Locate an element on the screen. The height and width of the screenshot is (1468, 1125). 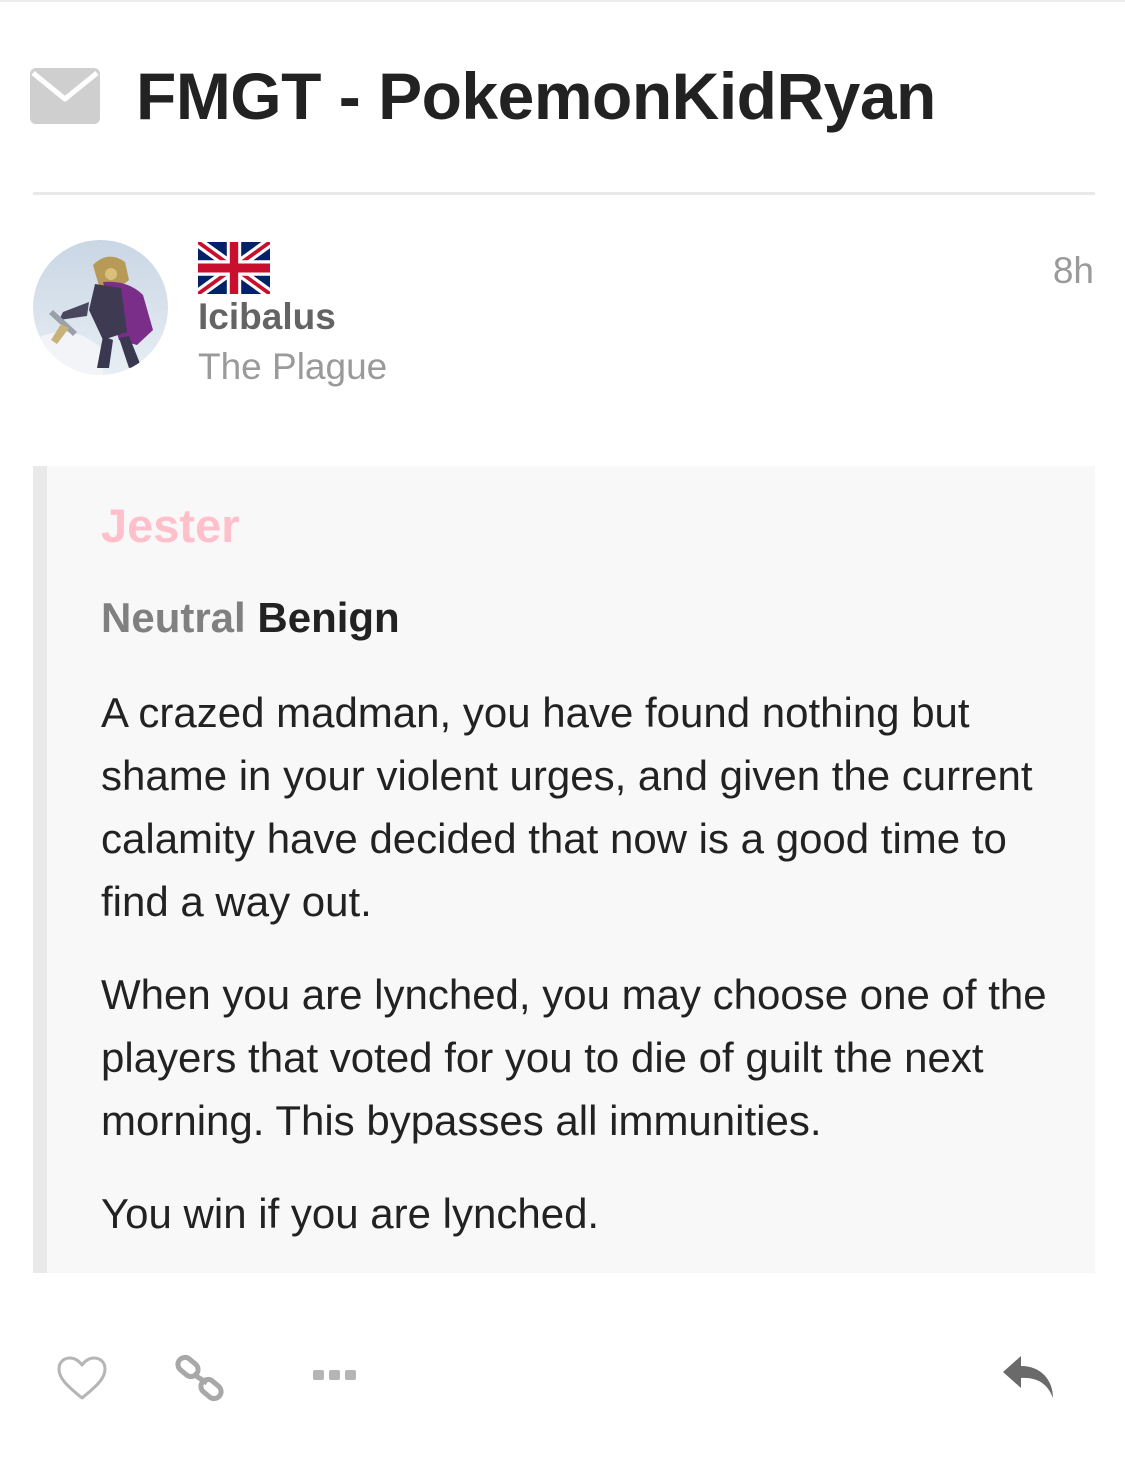
ellipsis-icon is located at coordinates (334, 1375).